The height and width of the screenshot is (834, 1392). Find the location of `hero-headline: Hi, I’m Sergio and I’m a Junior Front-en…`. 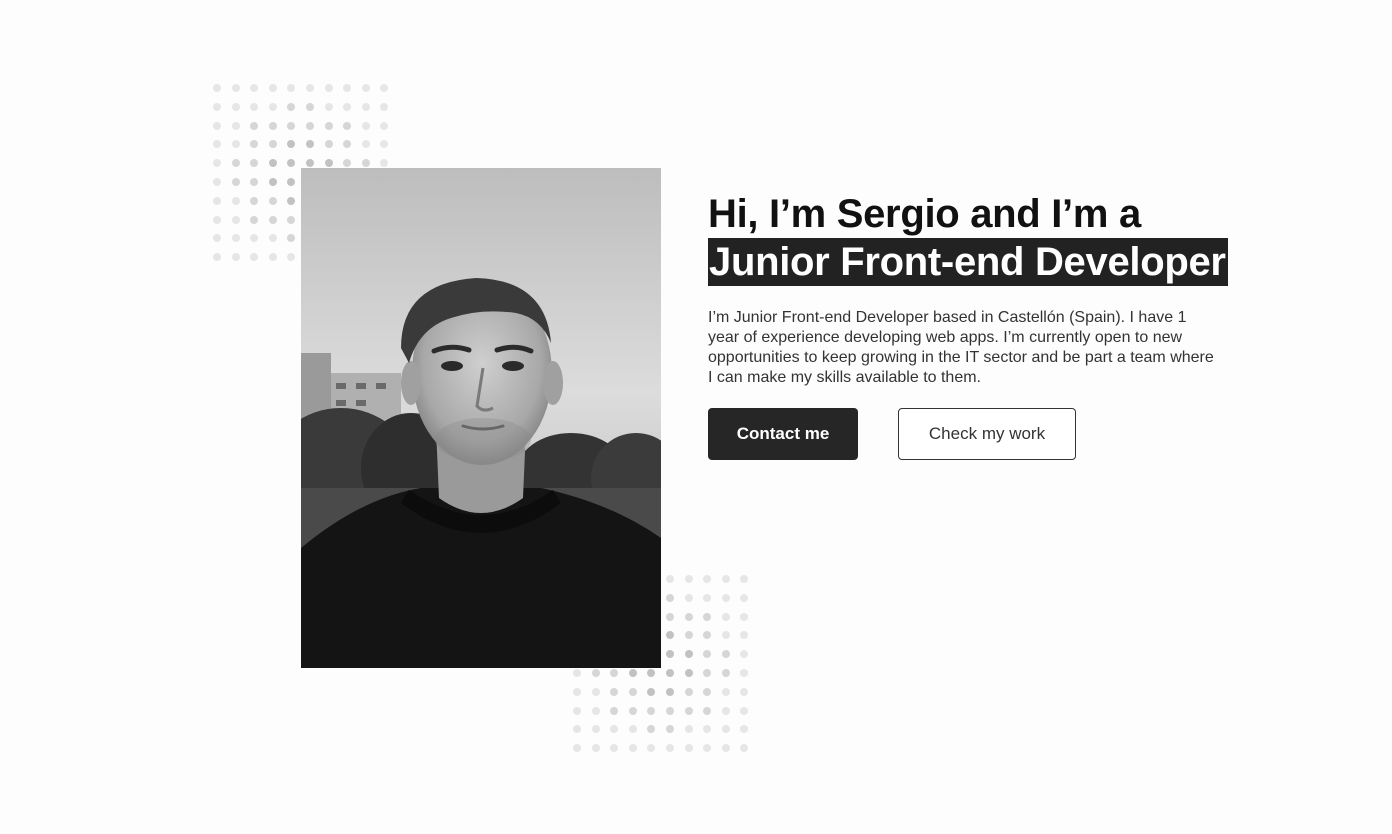

hero-headline: Hi, I’m Sergio and I’m a Junior Front-en… is located at coordinates (988, 238).